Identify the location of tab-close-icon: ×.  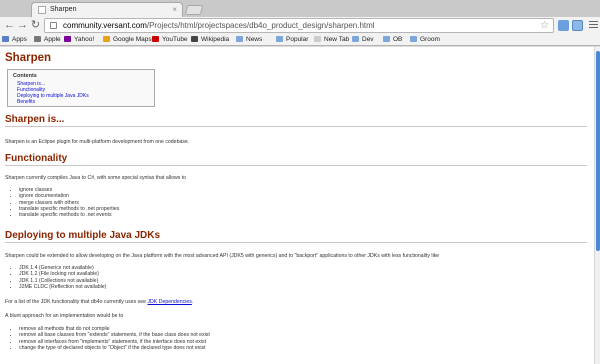
(174, 9).